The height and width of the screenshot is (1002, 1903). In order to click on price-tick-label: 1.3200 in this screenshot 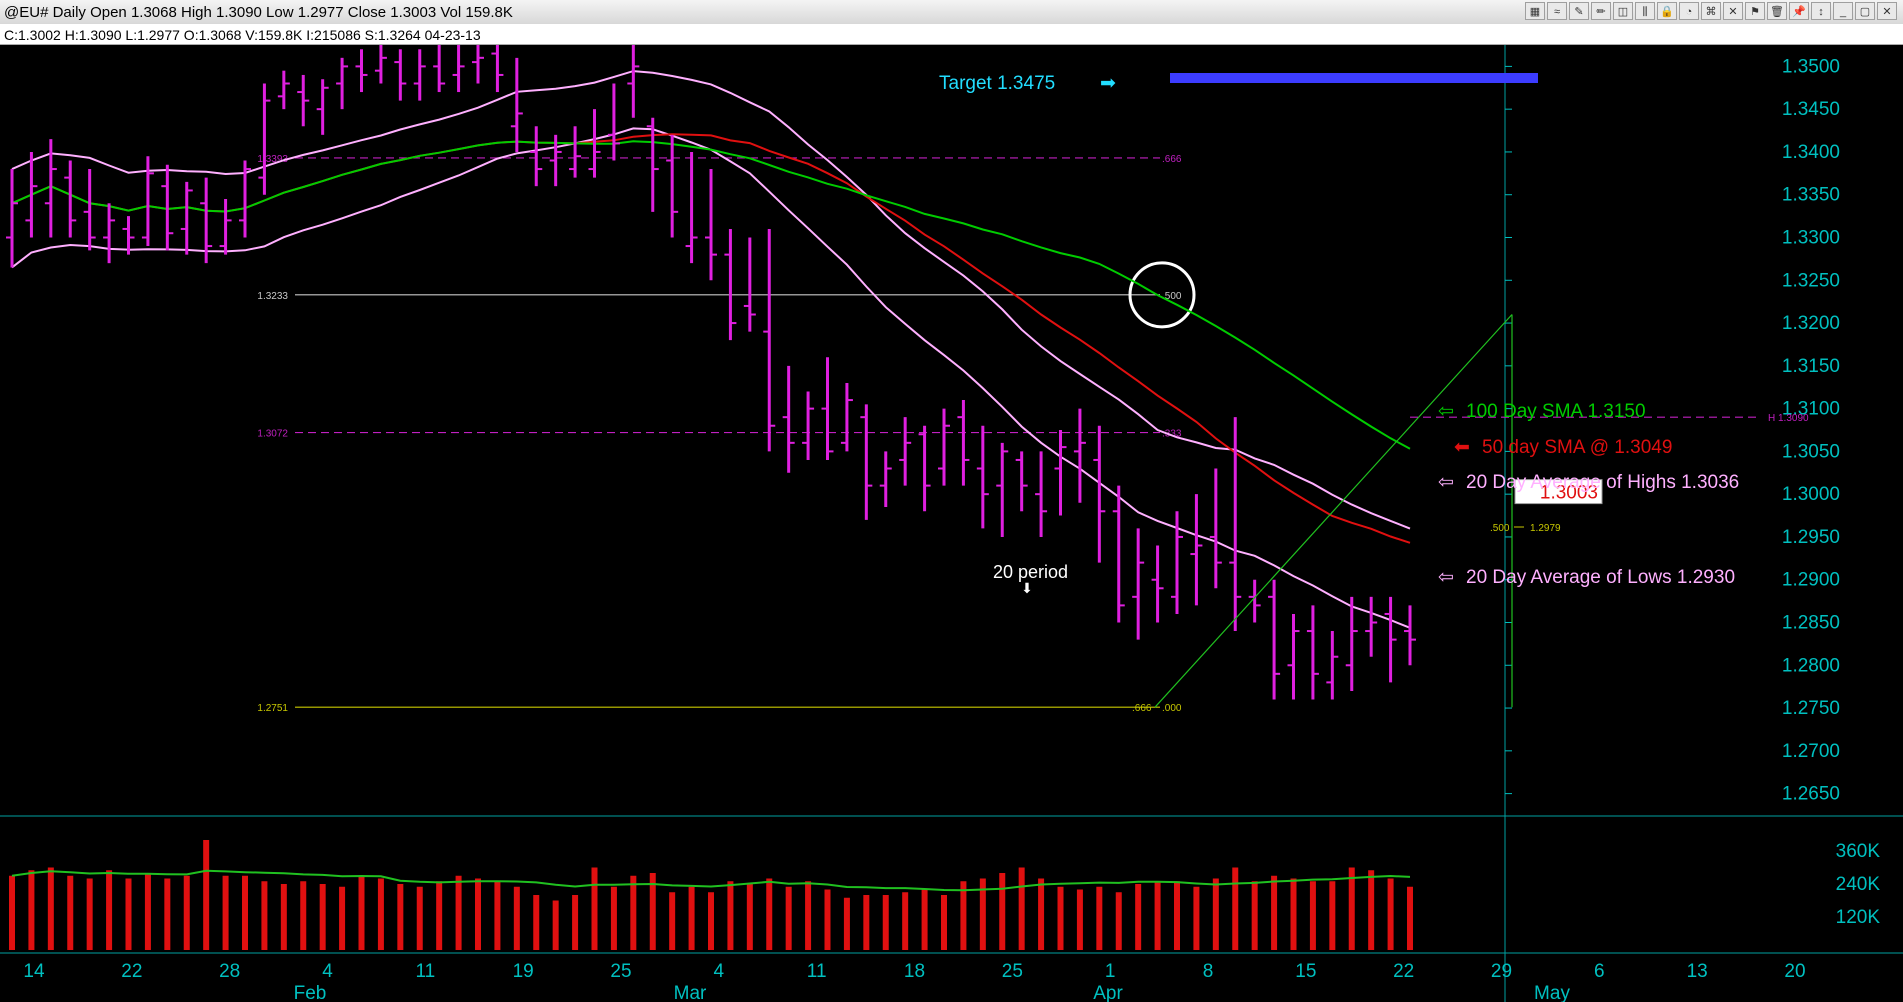, I will do `click(1811, 323)`.